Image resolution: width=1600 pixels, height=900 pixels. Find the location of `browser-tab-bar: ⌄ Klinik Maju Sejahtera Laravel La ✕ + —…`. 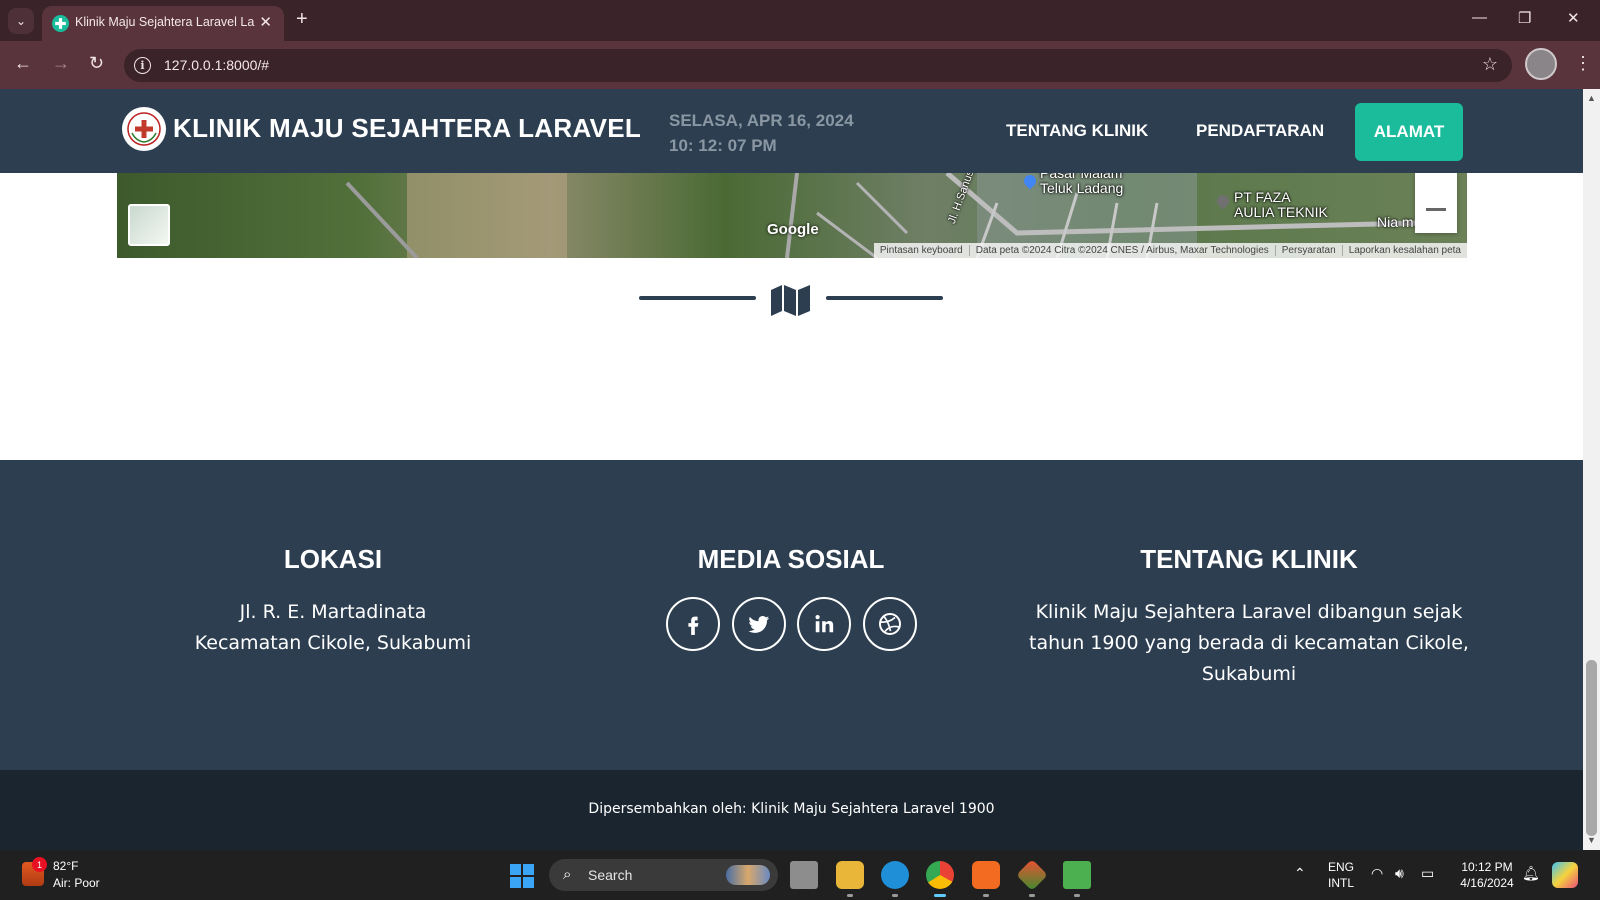

browser-tab-bar: ⌄ Klinik Maju Sejahtera Laravel La ✕ + —… is located at coordinates (800, 20).